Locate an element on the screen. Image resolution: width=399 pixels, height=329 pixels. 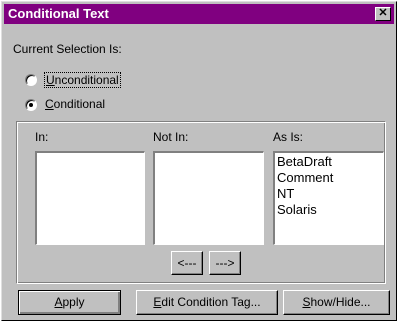
apply-button: Apply is located at coordinates (69, 302).